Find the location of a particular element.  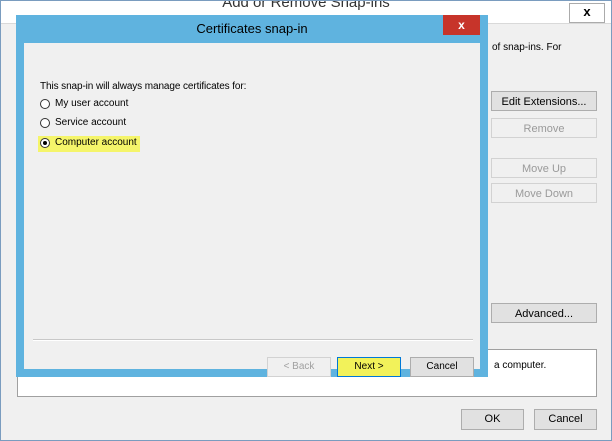

move-down-button: Move Down is located at coordinates (544, 193).